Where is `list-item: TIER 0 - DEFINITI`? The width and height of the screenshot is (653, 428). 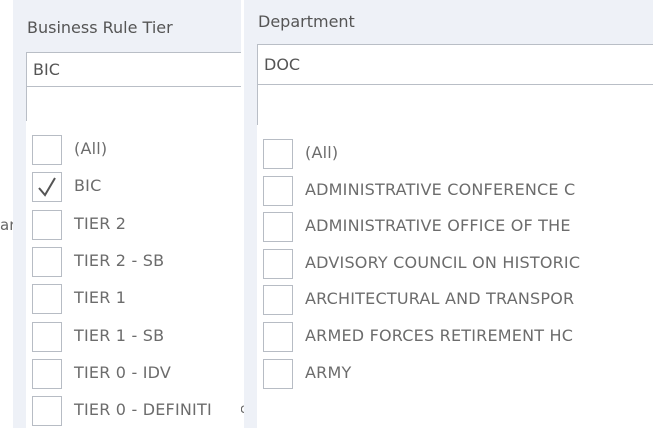 list-item: TIER 0 - DEFINITI is located at coordinates (136, 412).